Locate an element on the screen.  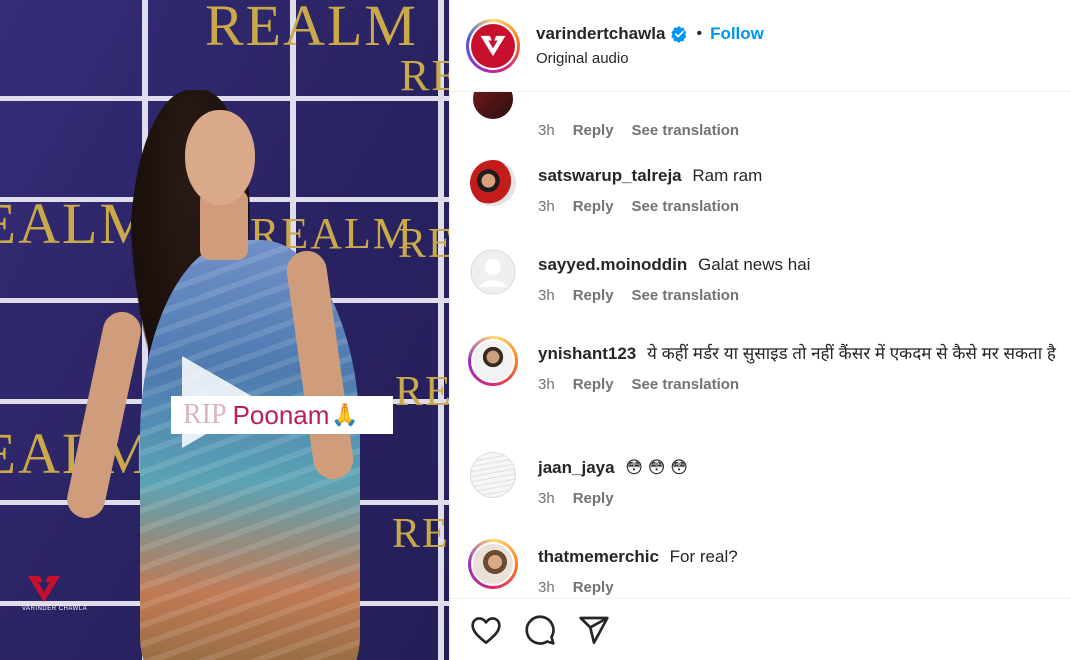
overlay-rip-text: RIP is located at coordinates (205, 414).